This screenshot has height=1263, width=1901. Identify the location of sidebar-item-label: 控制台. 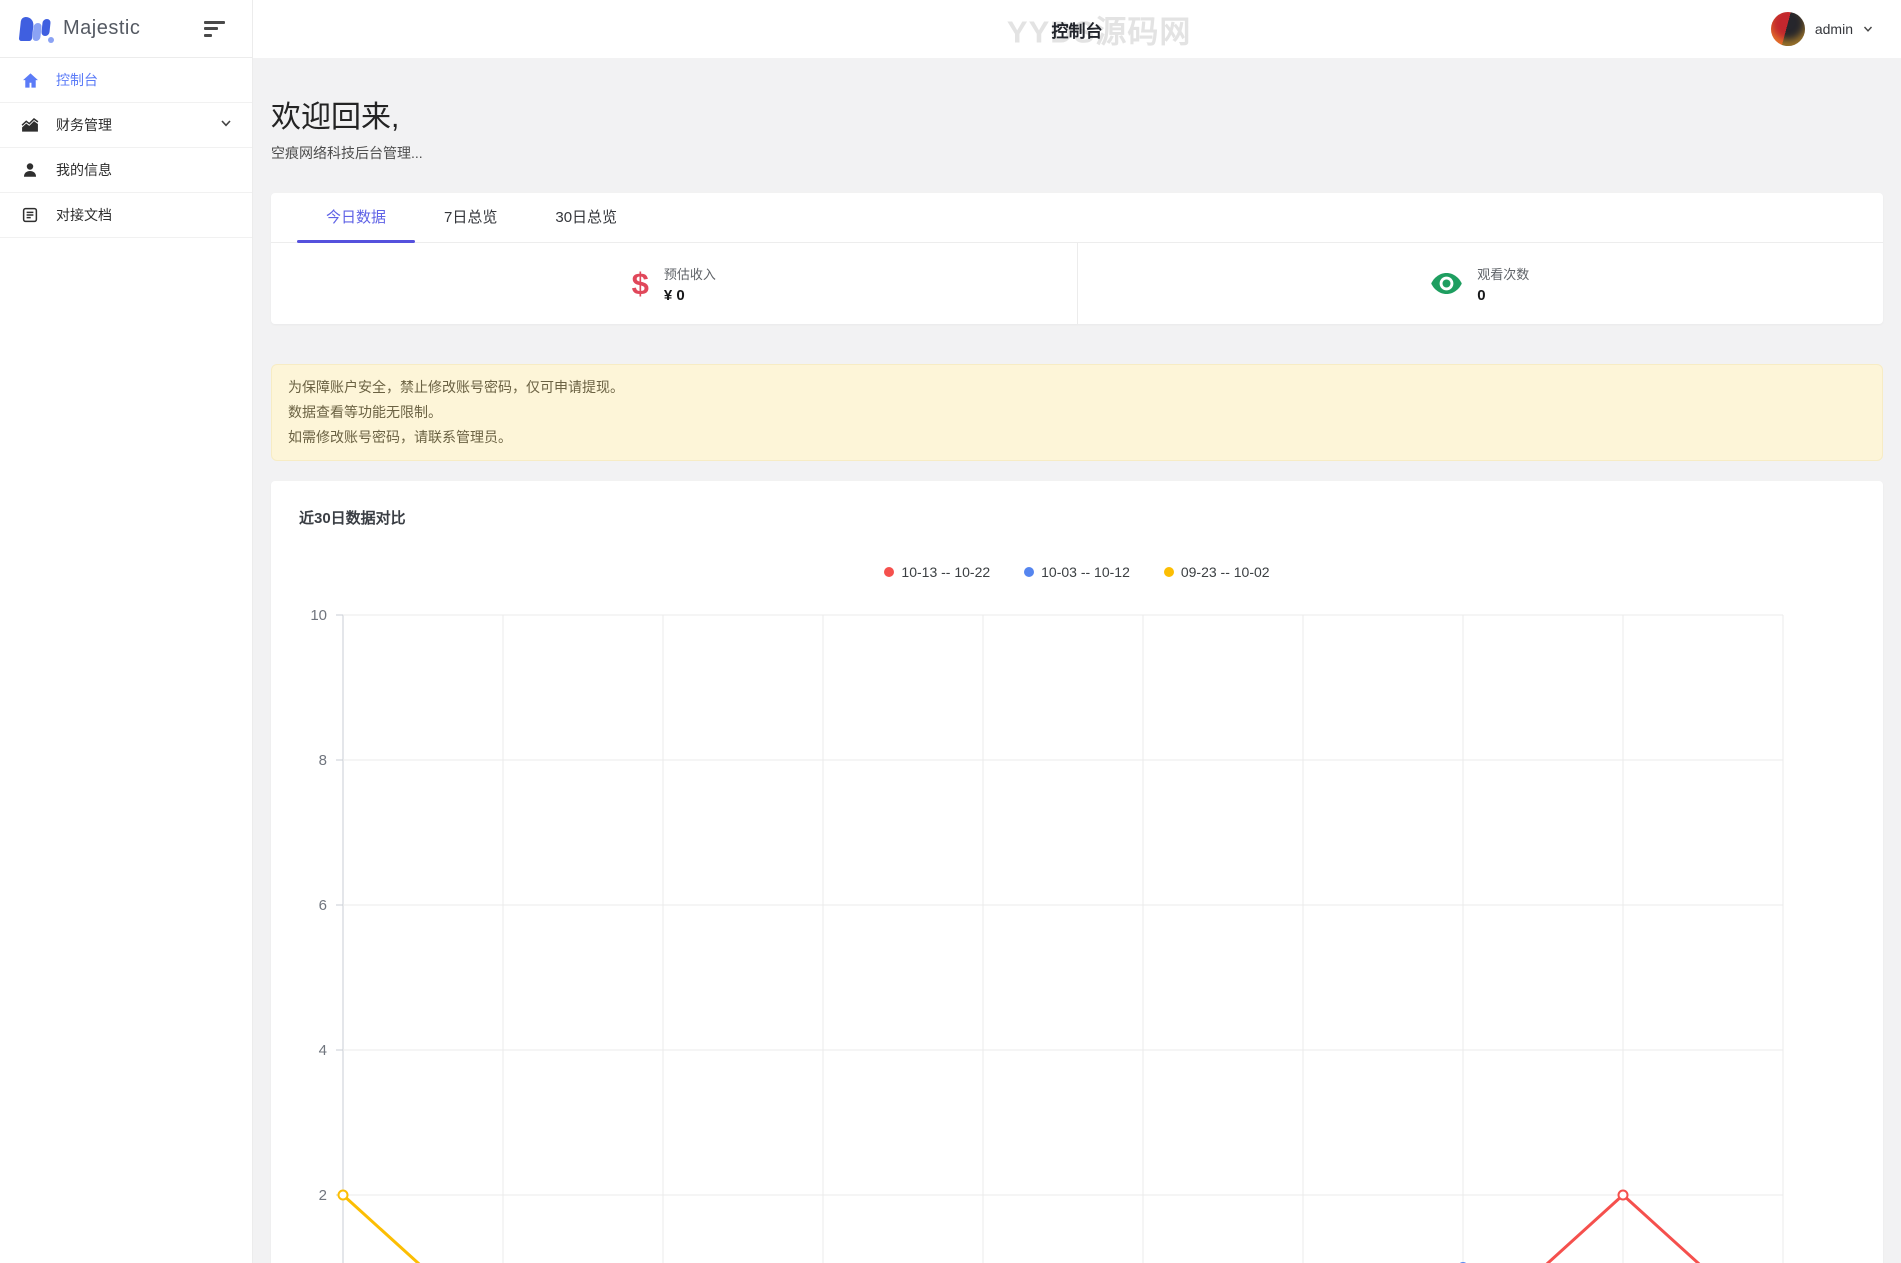
(77, 80).